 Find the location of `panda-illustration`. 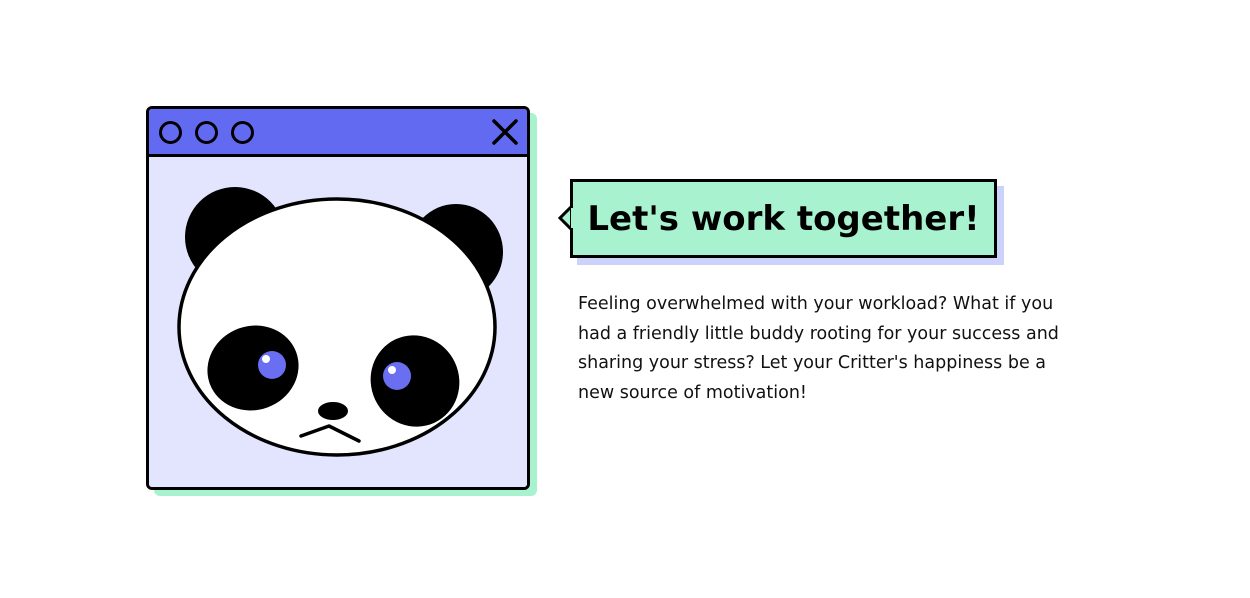

panda-illustration is located at coordinates (340, 322).